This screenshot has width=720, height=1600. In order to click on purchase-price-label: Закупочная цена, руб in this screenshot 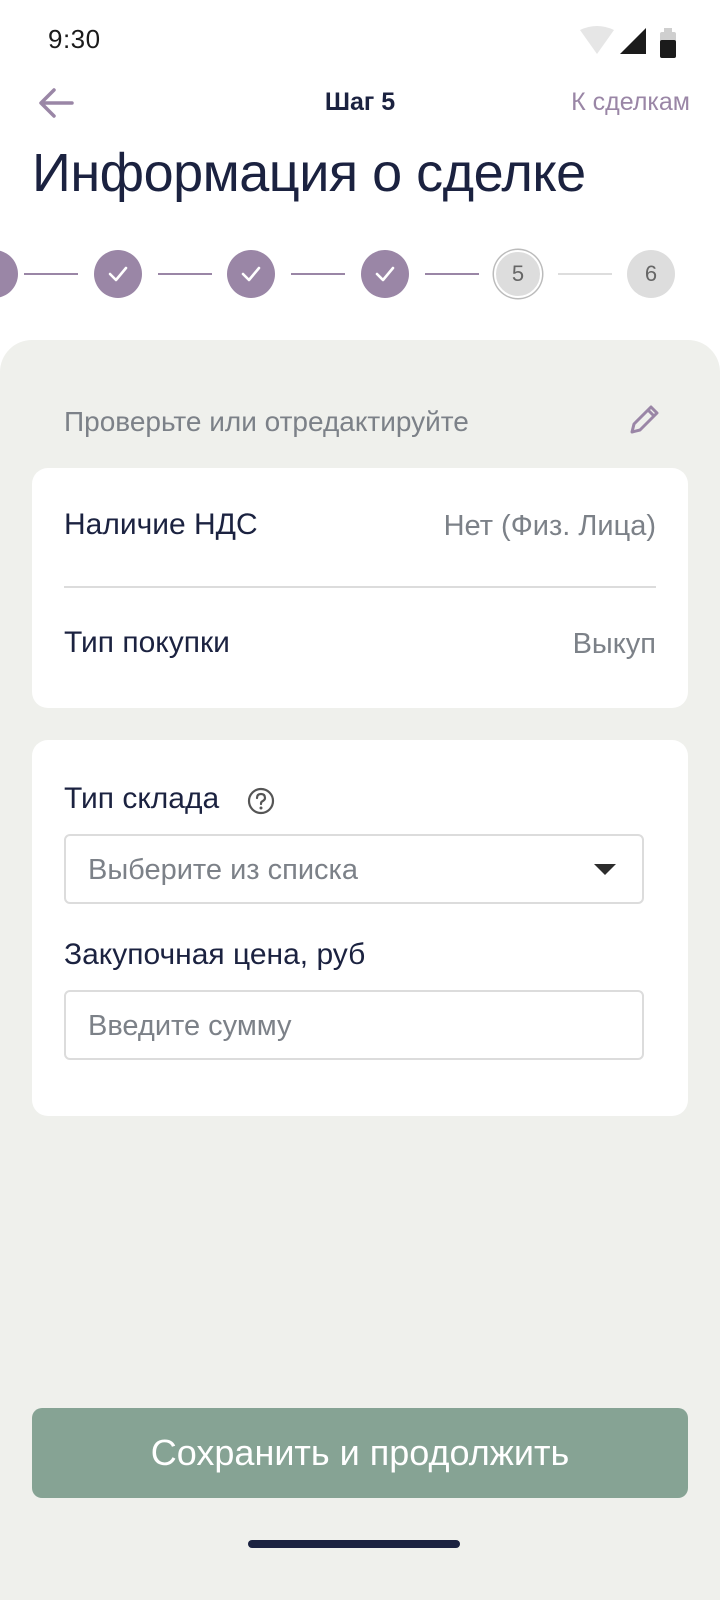, I will do `click(215, 954)`.